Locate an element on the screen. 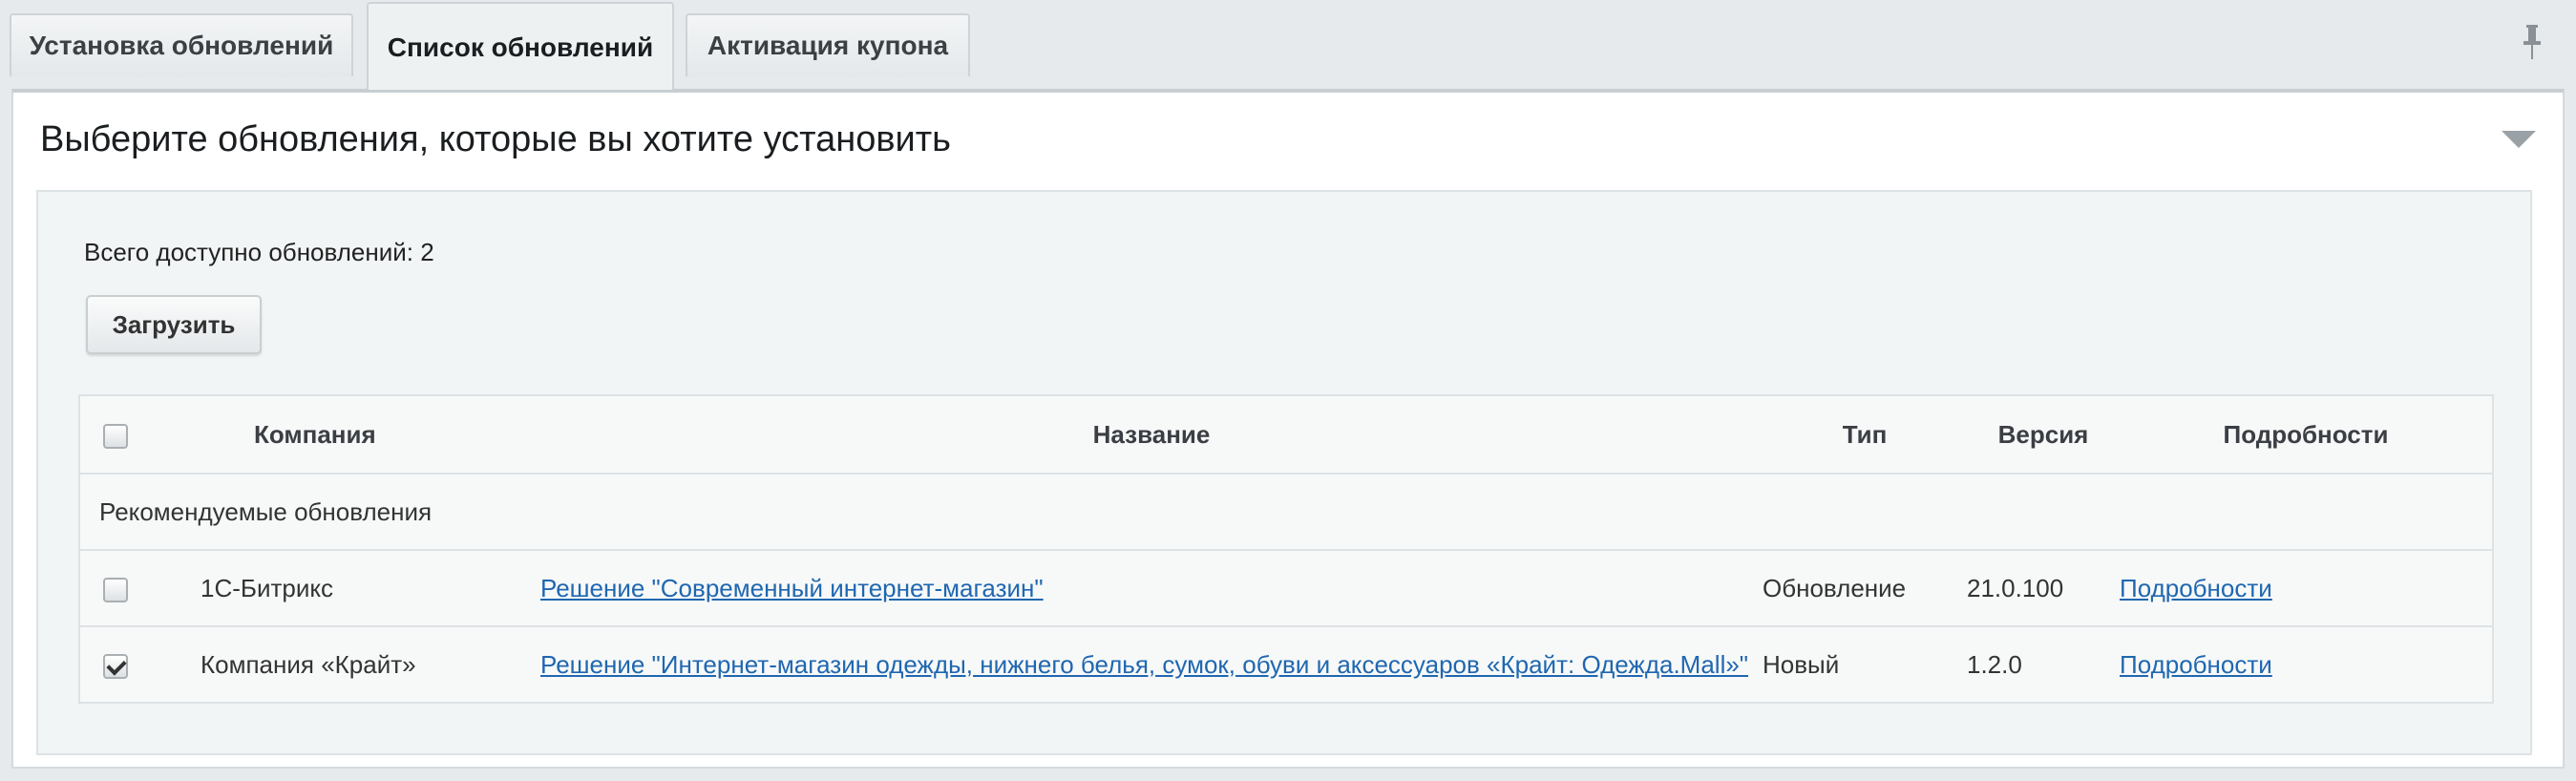 The width and height of the screenshot is (2576, 781). tab-updates-list: Список обновлений is located at coordinates (520, 46).